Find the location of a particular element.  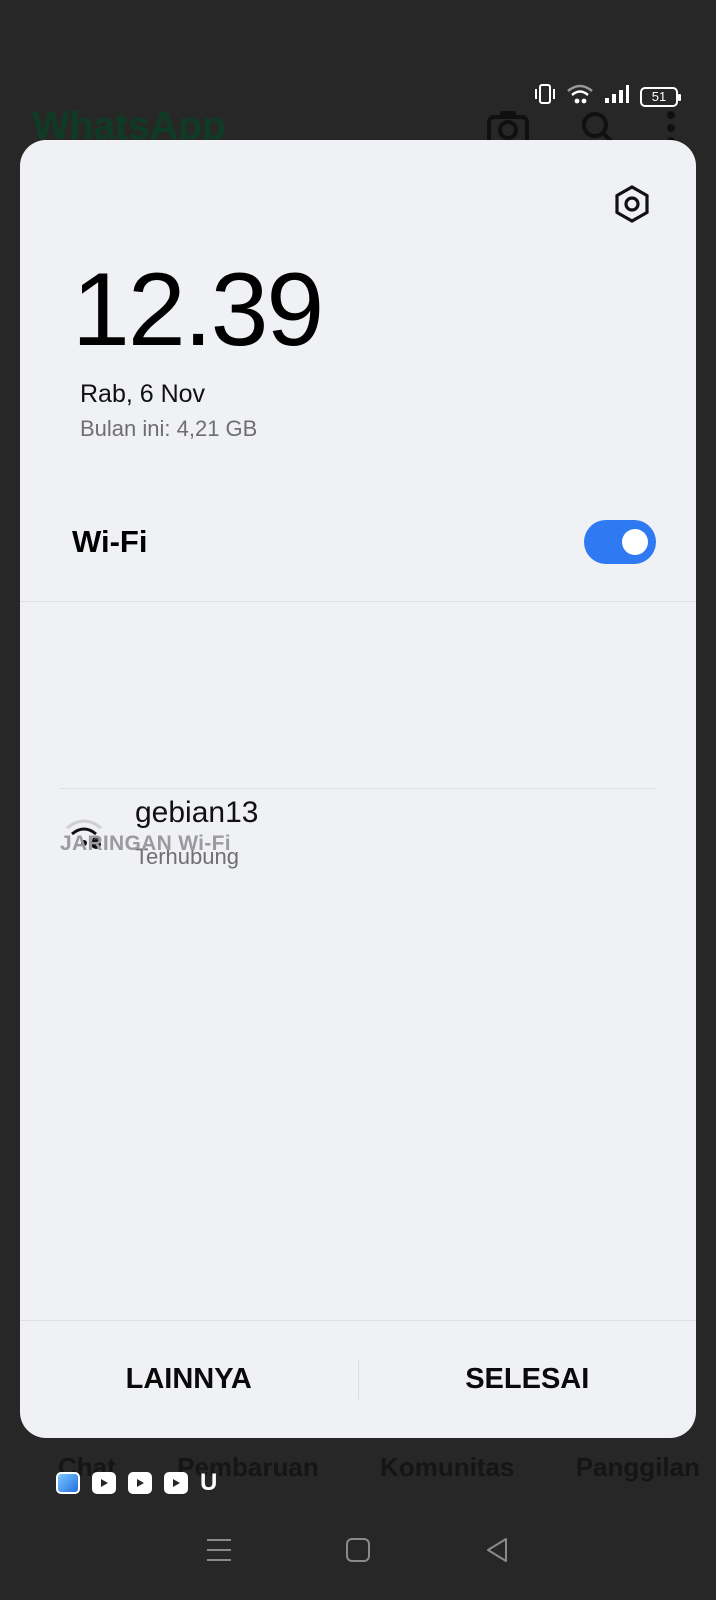

panel-footer: LAINNYA SELESAI is located at coordinates (358, 1379).